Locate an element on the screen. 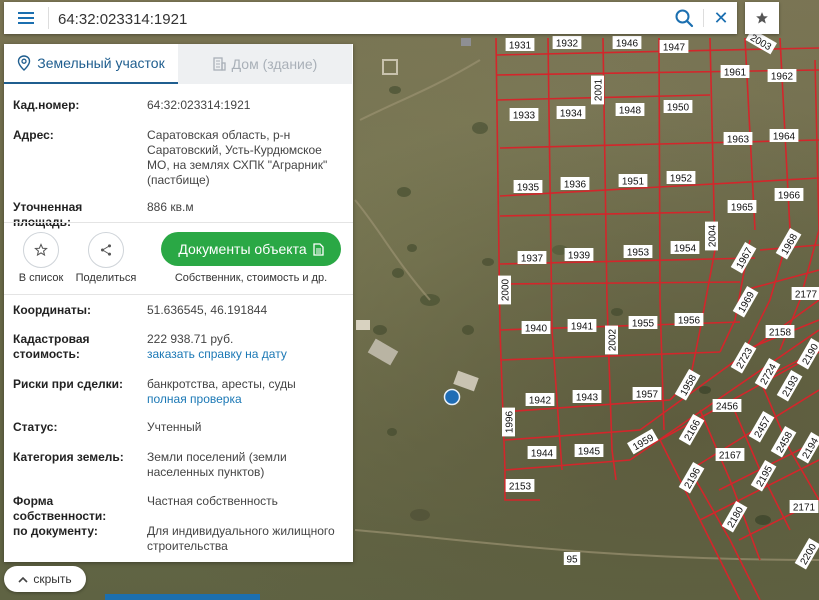  menu-button is located at coordinates (26, 18).